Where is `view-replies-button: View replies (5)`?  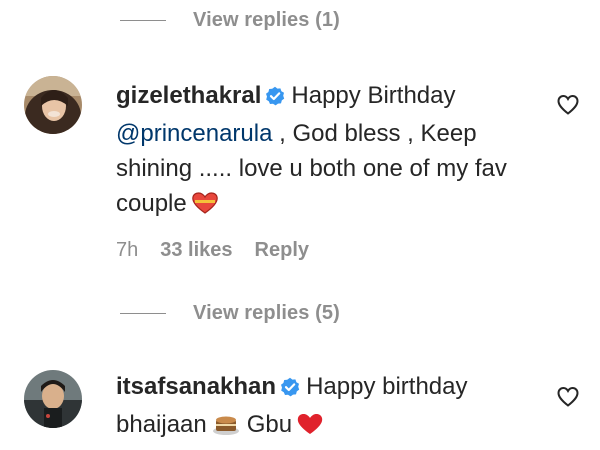
view-replies-button: View replies (5) is located at coordinates (230, 313).